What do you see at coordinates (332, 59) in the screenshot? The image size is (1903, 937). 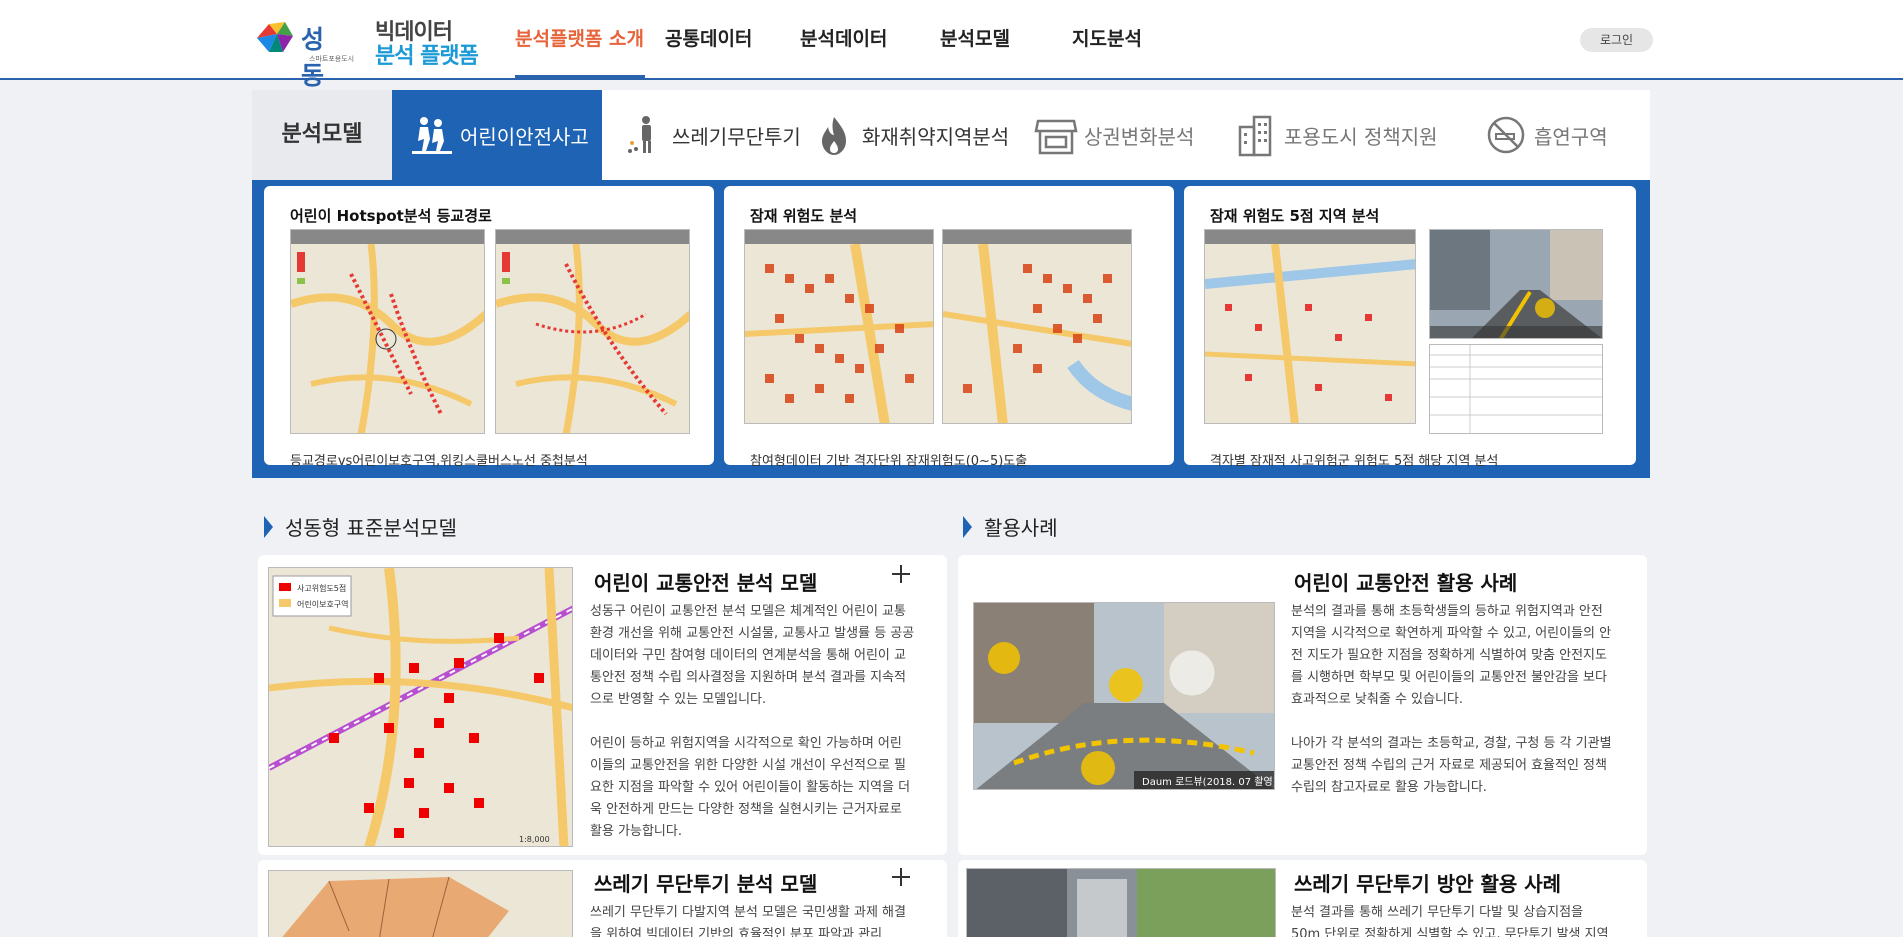 I see `logo-city-slogan: 스마트포용도시` at bounding box center [332, 59].